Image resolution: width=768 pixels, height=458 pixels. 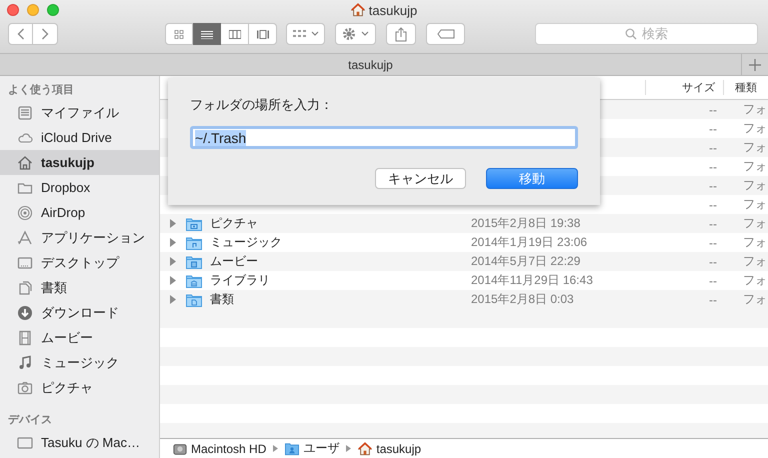 What do you see at coordinates (262, 105) in the screenshot?
I see `dialog-prompt: フォルダの場所を入力：` at bounding box center [262, 105].